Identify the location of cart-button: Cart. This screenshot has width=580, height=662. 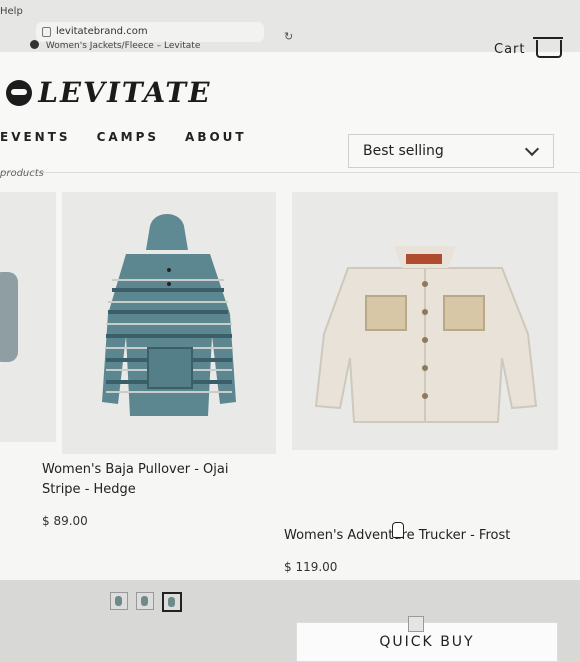
(528, 47).